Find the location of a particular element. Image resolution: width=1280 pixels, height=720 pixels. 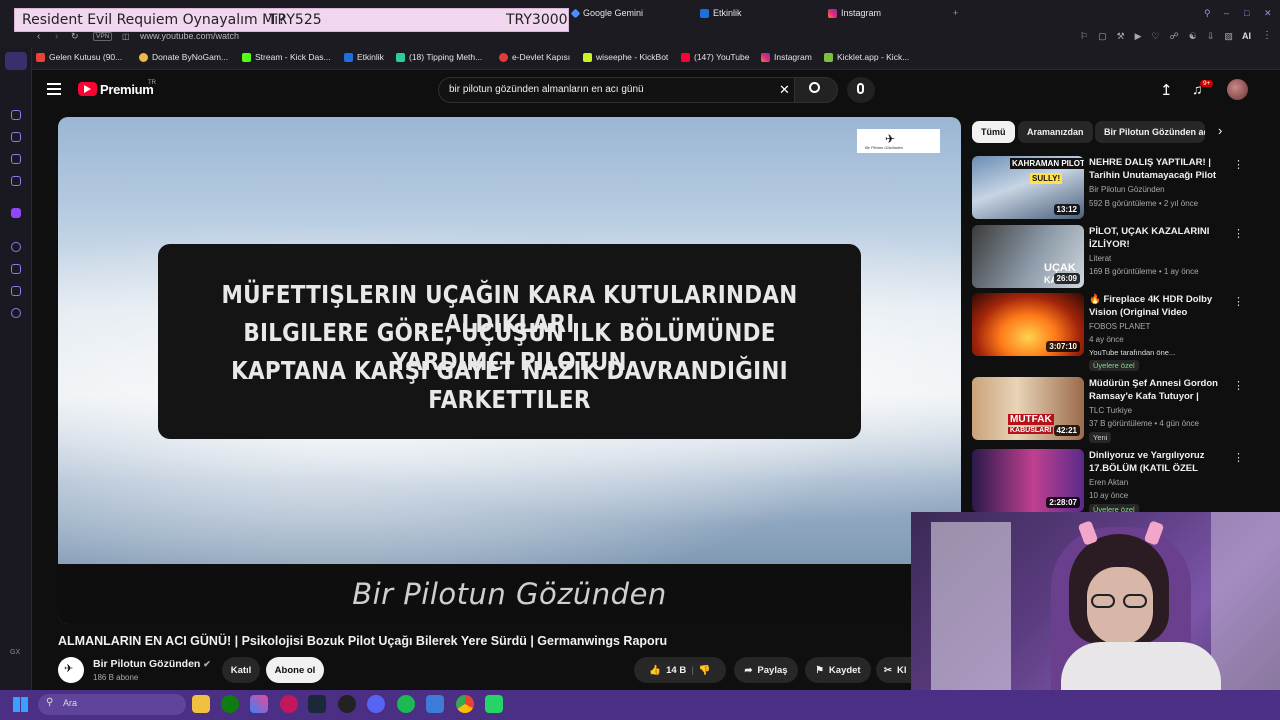

ai-button: AI is located at coordinates (1246, 36).